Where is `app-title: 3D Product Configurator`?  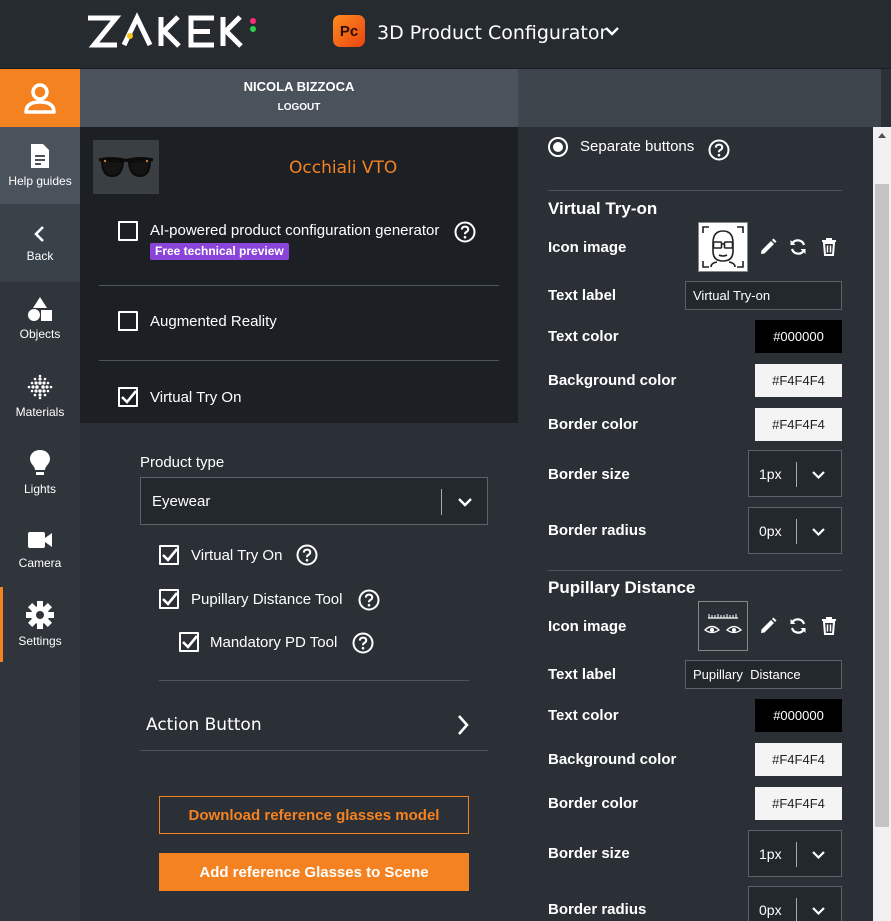 app-title: 3D Product Configurator is located at coordinates (492, 33).